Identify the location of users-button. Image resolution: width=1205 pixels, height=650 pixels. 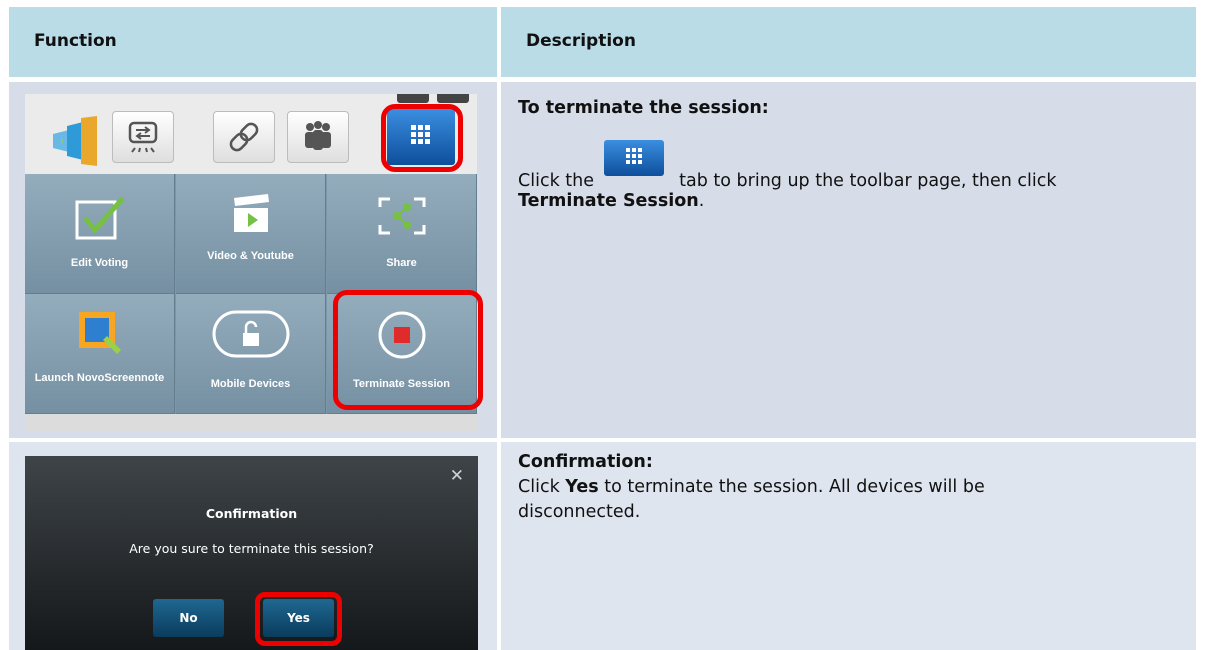
(318, 137).